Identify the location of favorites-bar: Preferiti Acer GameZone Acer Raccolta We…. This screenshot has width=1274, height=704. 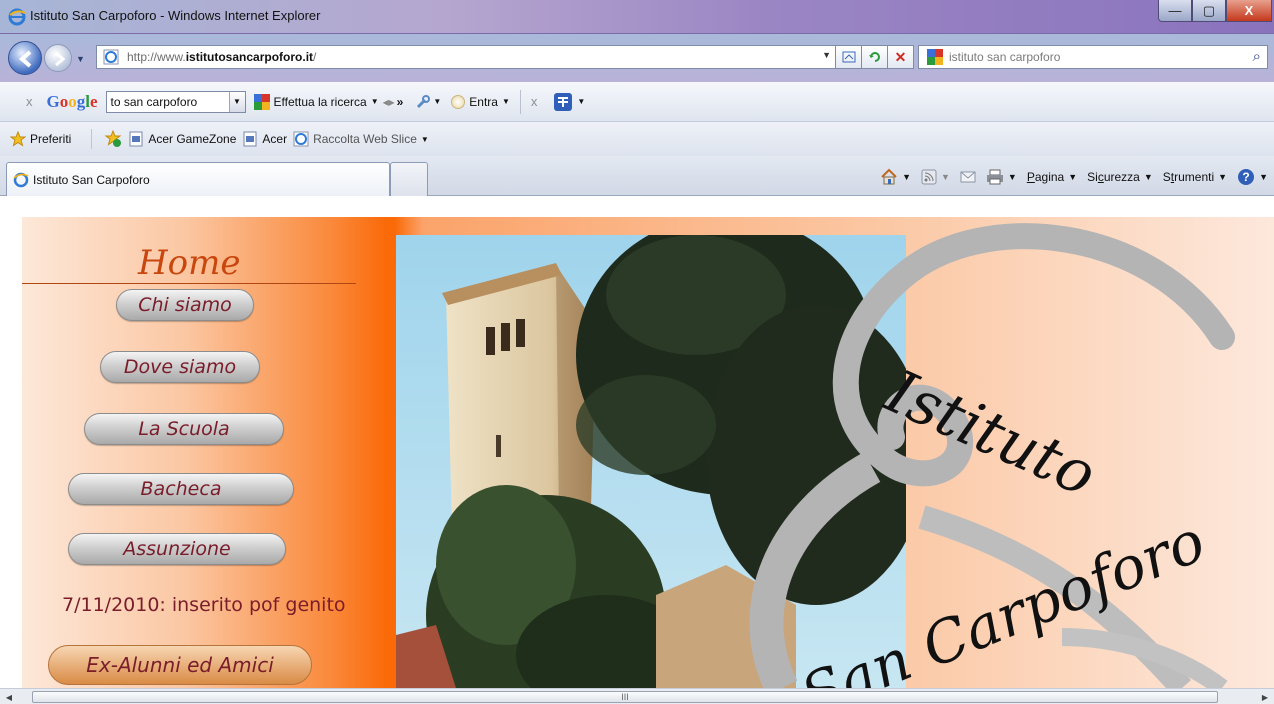
(637, 139).